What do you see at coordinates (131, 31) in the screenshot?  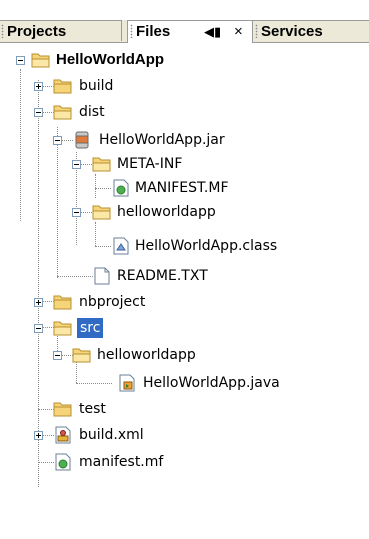 I see `tab-grip-icon` at bounding box center [131, 31].